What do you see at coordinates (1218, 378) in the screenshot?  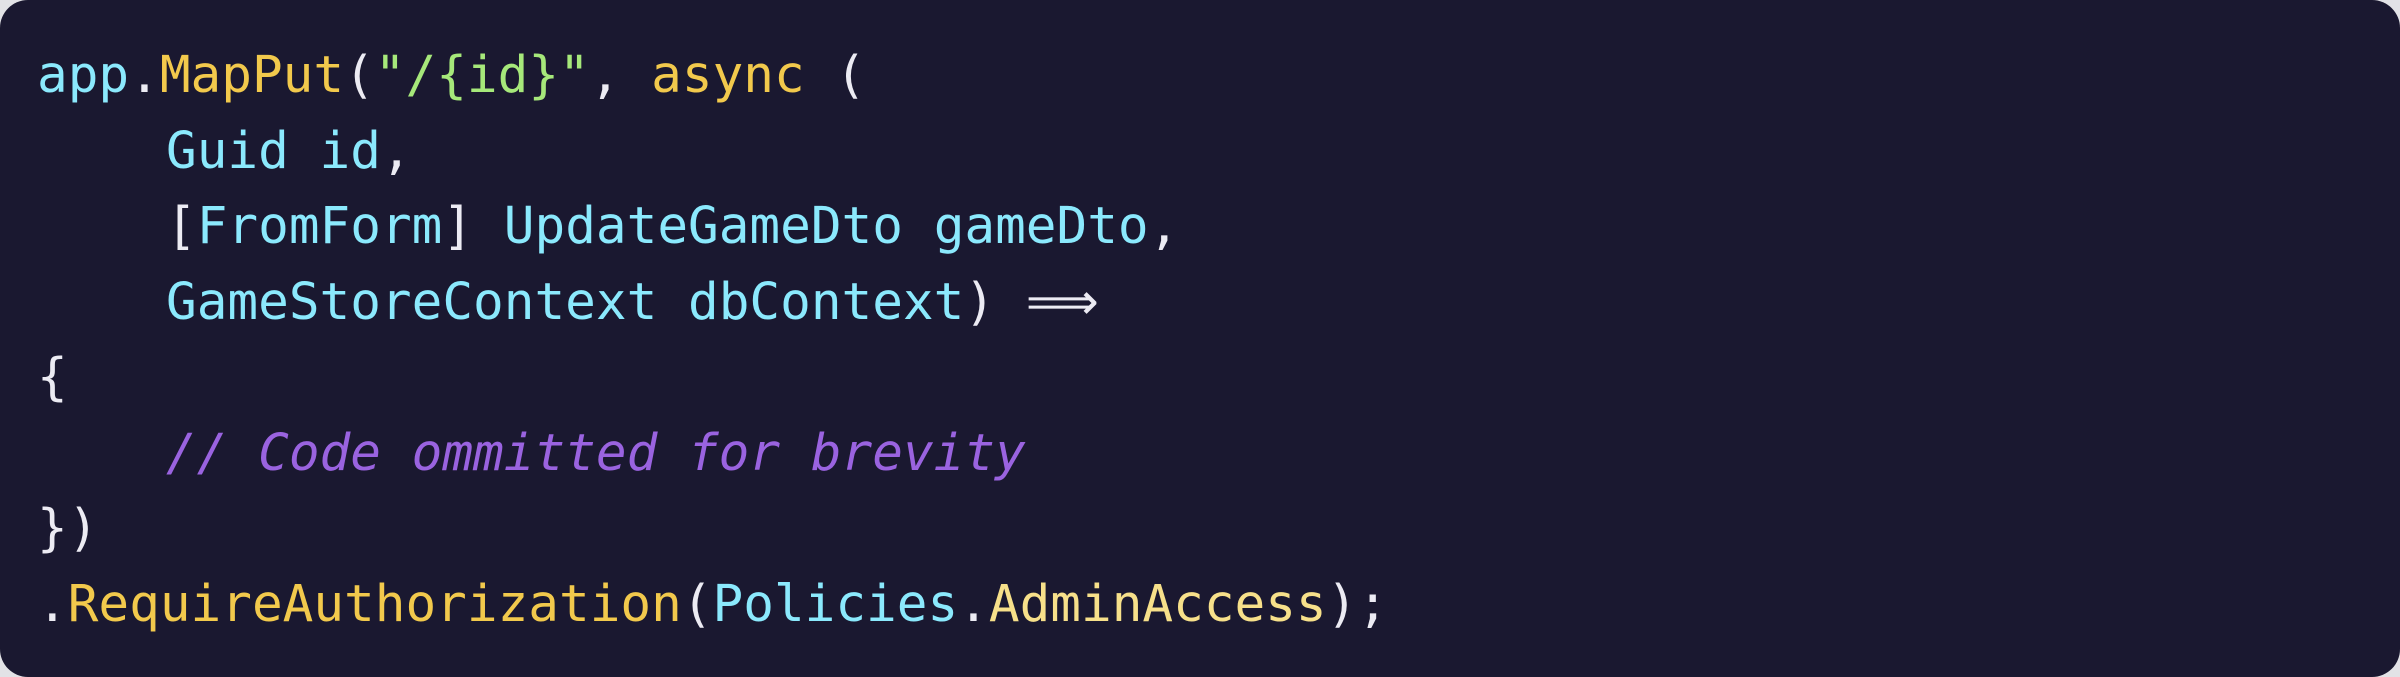 I see `code-line-5: {` at bounding box center [1218, 378].